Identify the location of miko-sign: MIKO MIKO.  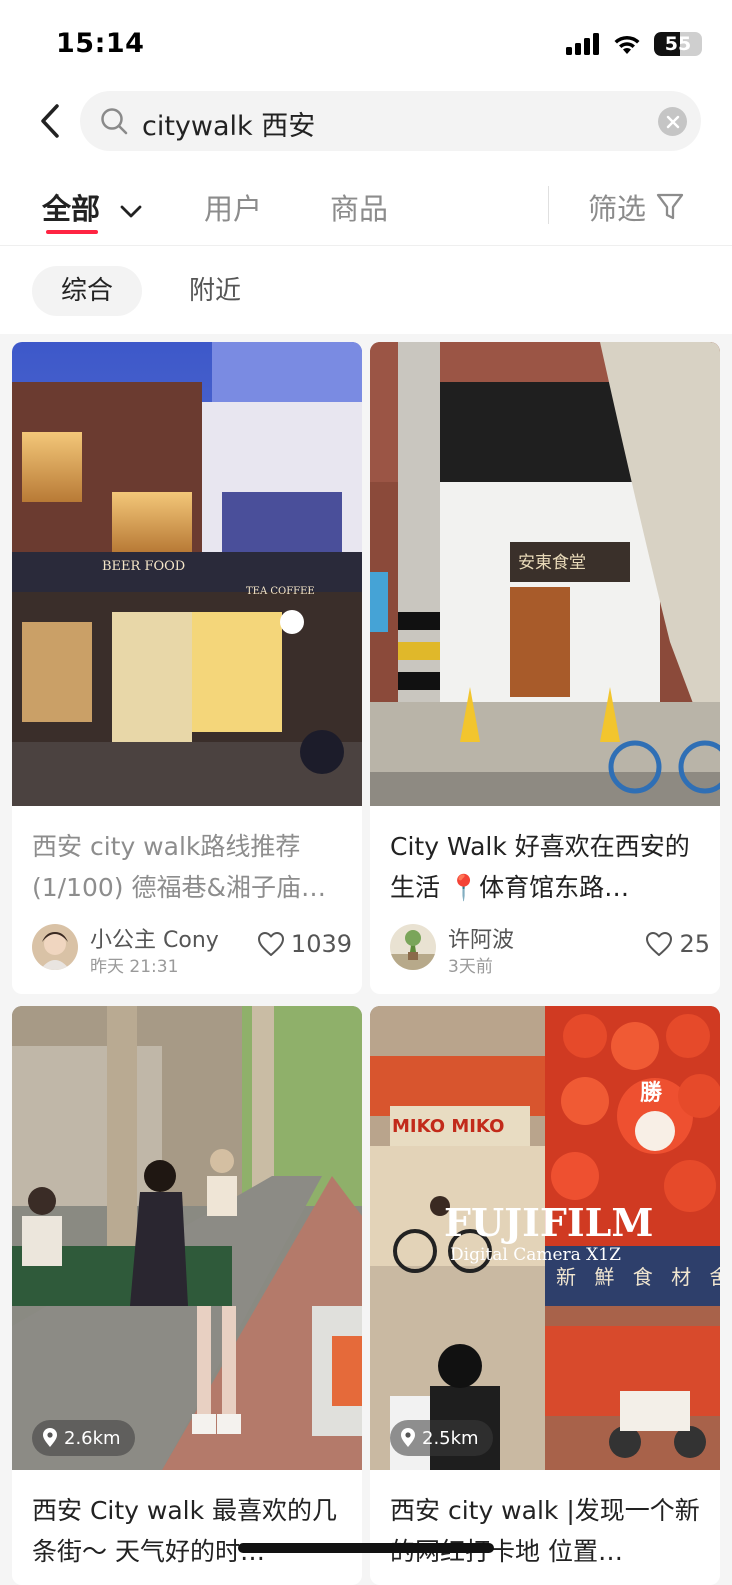
(448, 1126).